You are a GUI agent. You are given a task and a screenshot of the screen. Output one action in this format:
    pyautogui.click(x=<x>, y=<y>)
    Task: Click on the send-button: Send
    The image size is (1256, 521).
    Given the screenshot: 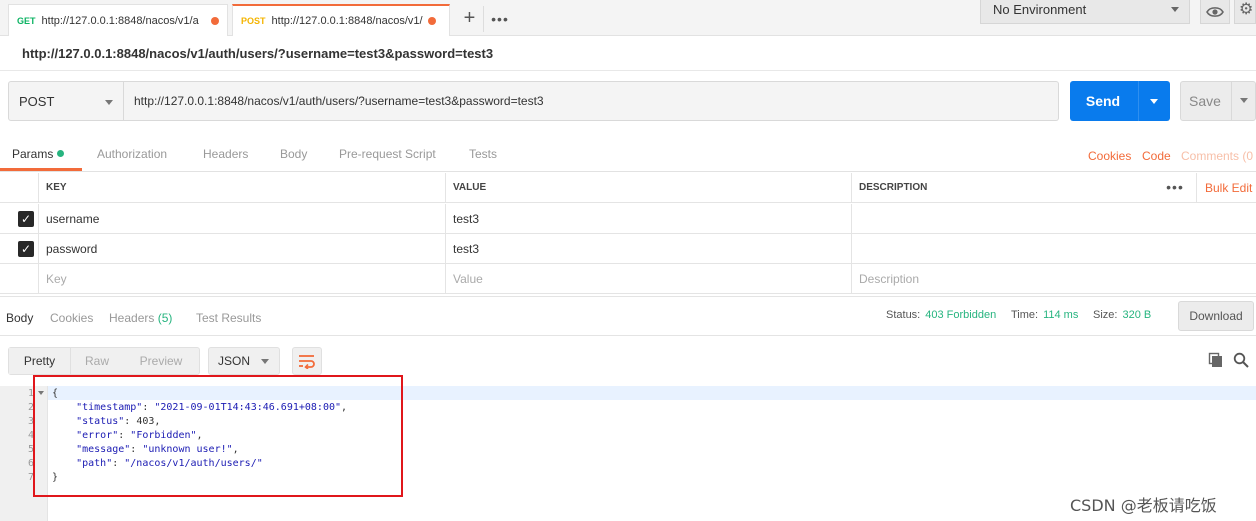 What is the action you would take?
    pyautogui.click(x=1120, y=101)
    